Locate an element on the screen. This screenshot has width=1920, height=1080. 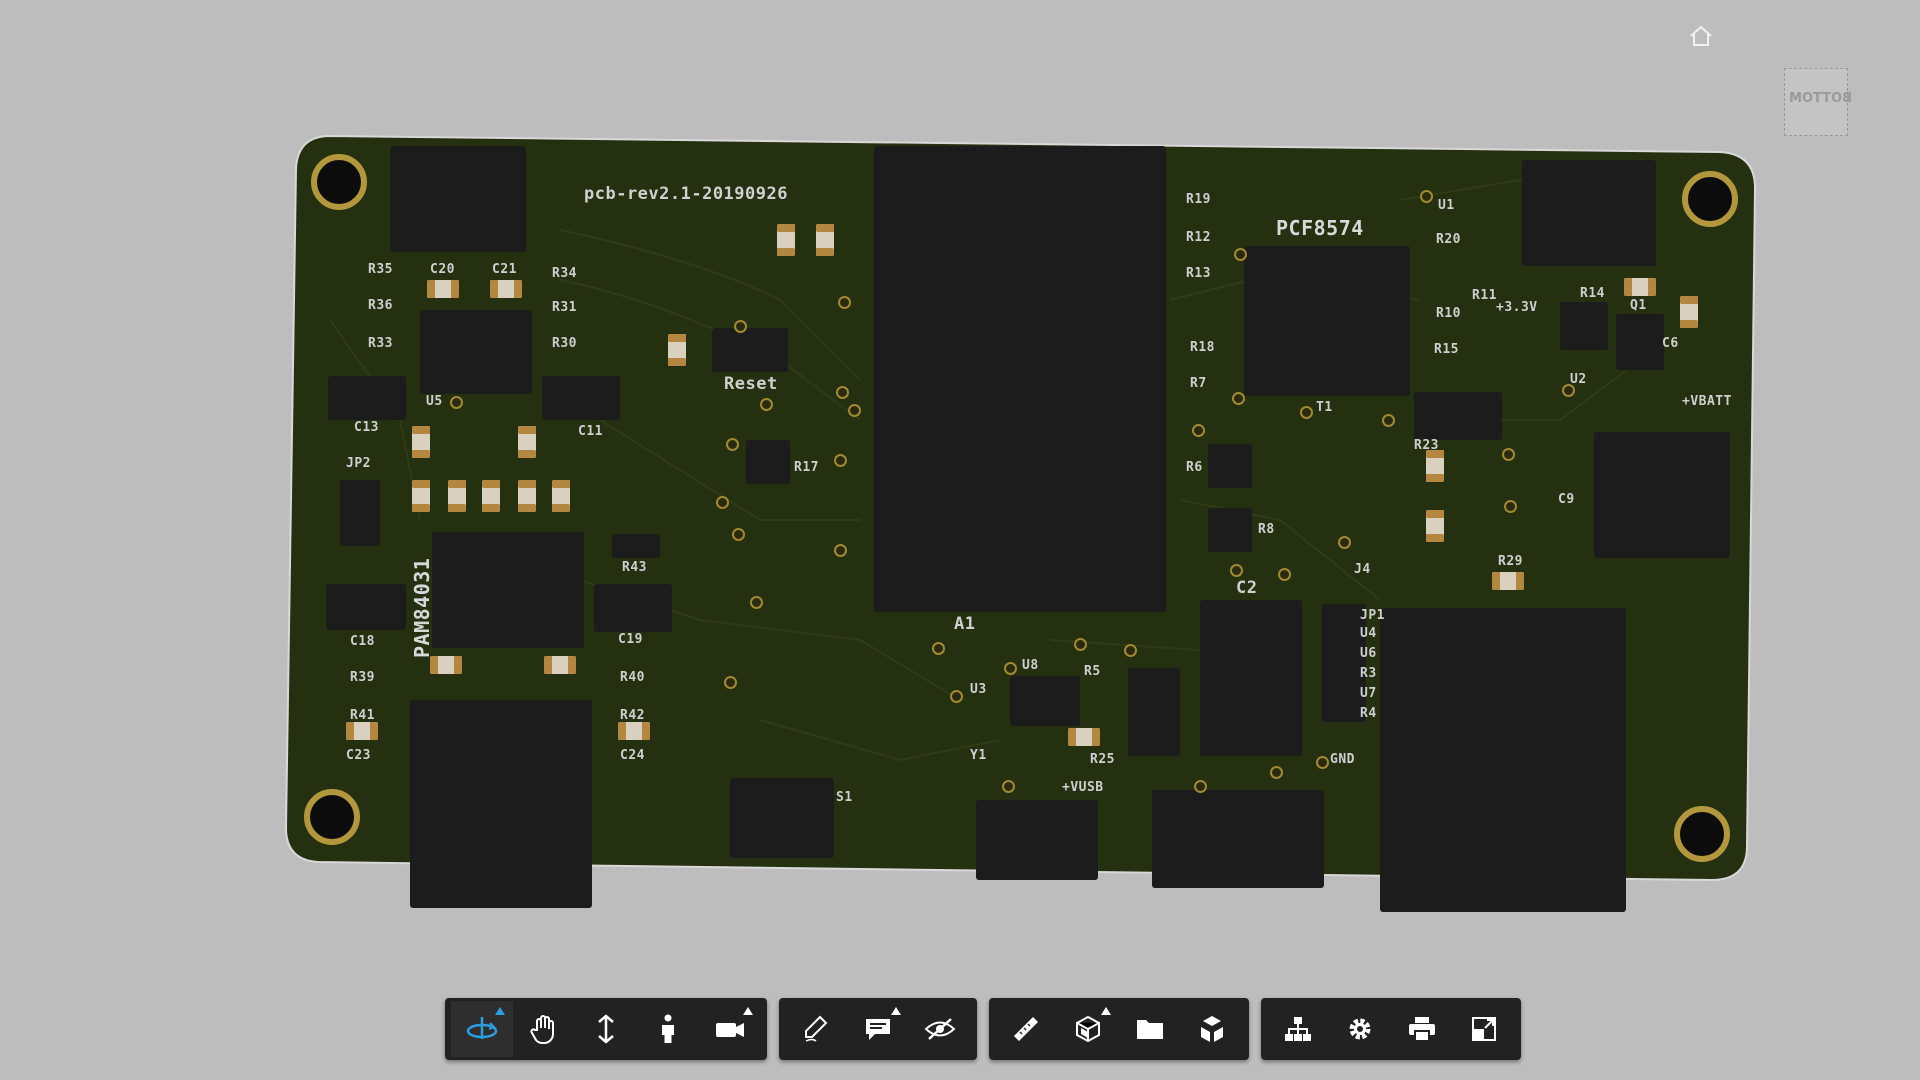
settings-button is located at coordinates (1360, 1029).